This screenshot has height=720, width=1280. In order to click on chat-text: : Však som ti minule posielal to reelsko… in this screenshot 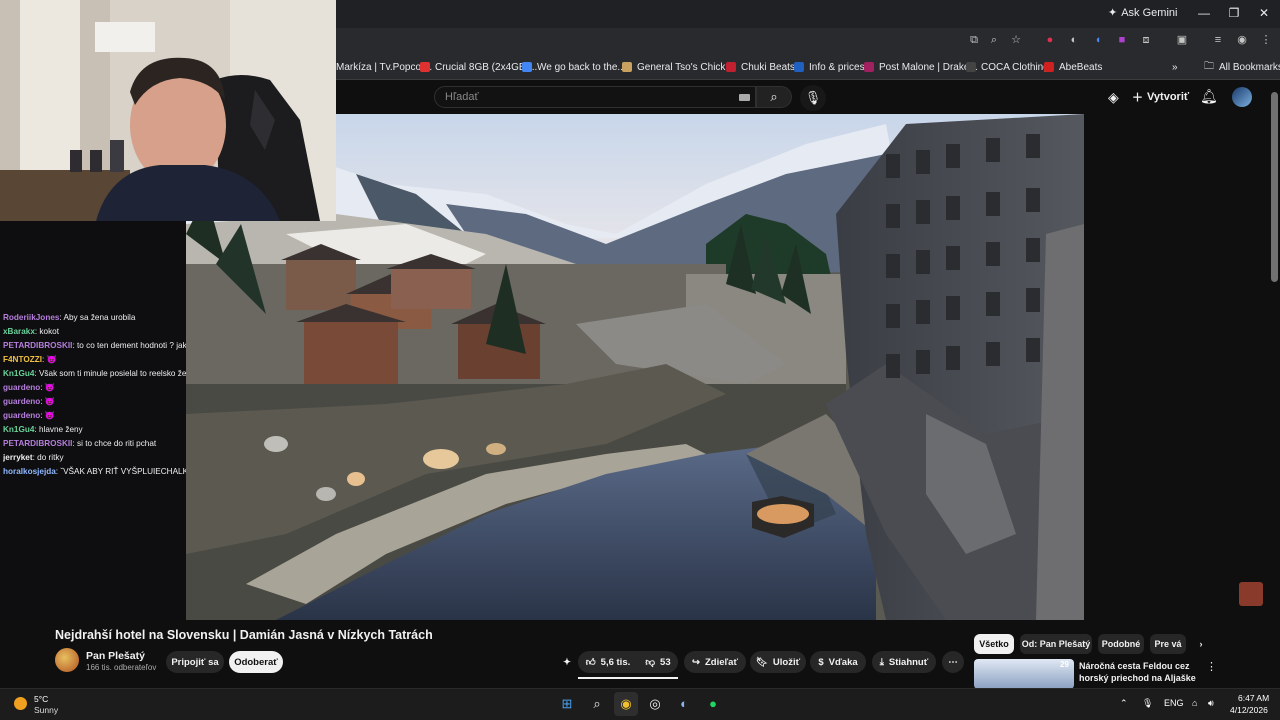, I will do `click(110, 373)`.